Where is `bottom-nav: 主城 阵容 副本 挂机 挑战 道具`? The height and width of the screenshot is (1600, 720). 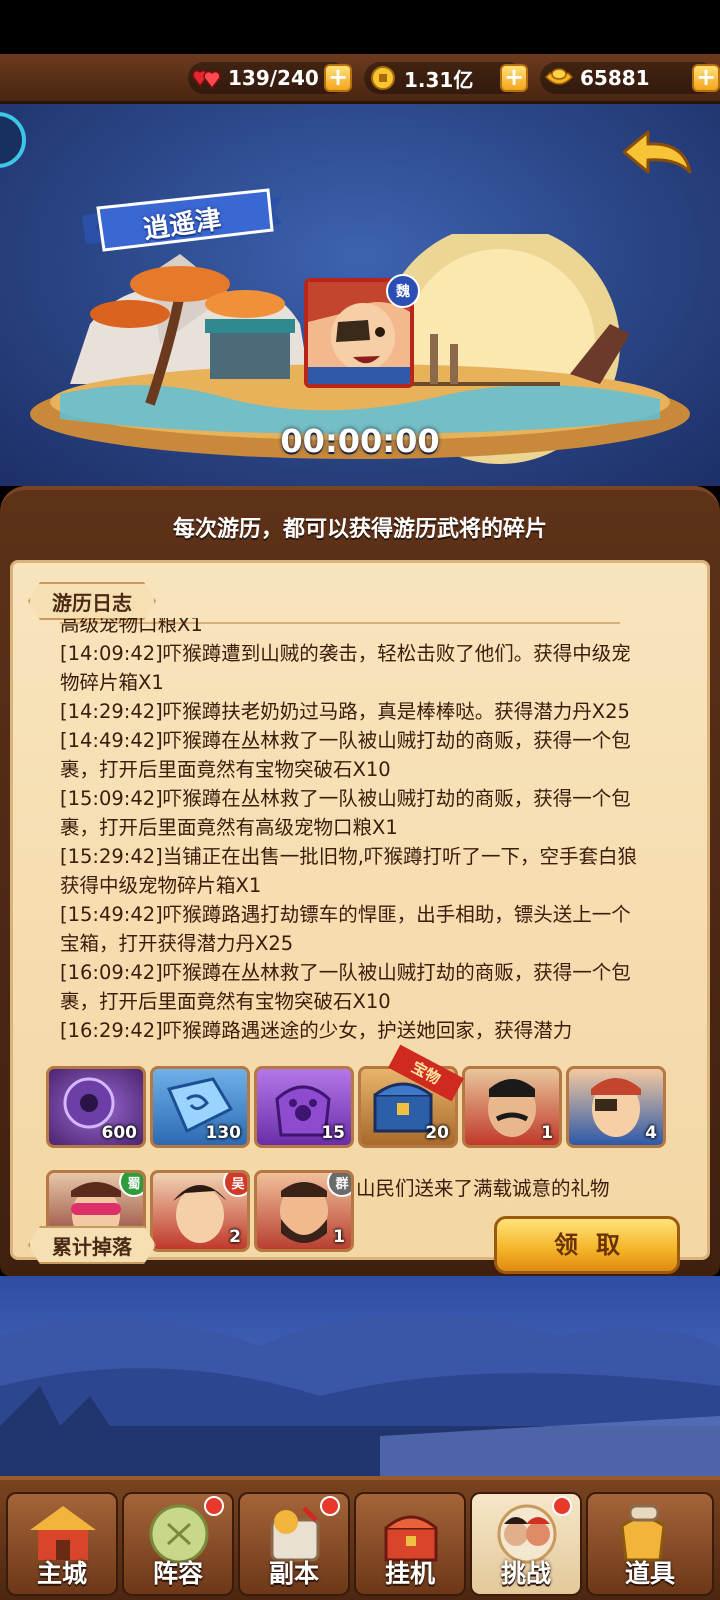 bottom-nav: 主城 阵容 副本 挂机 挑战 道具 is located at coordinates (360, 1538).